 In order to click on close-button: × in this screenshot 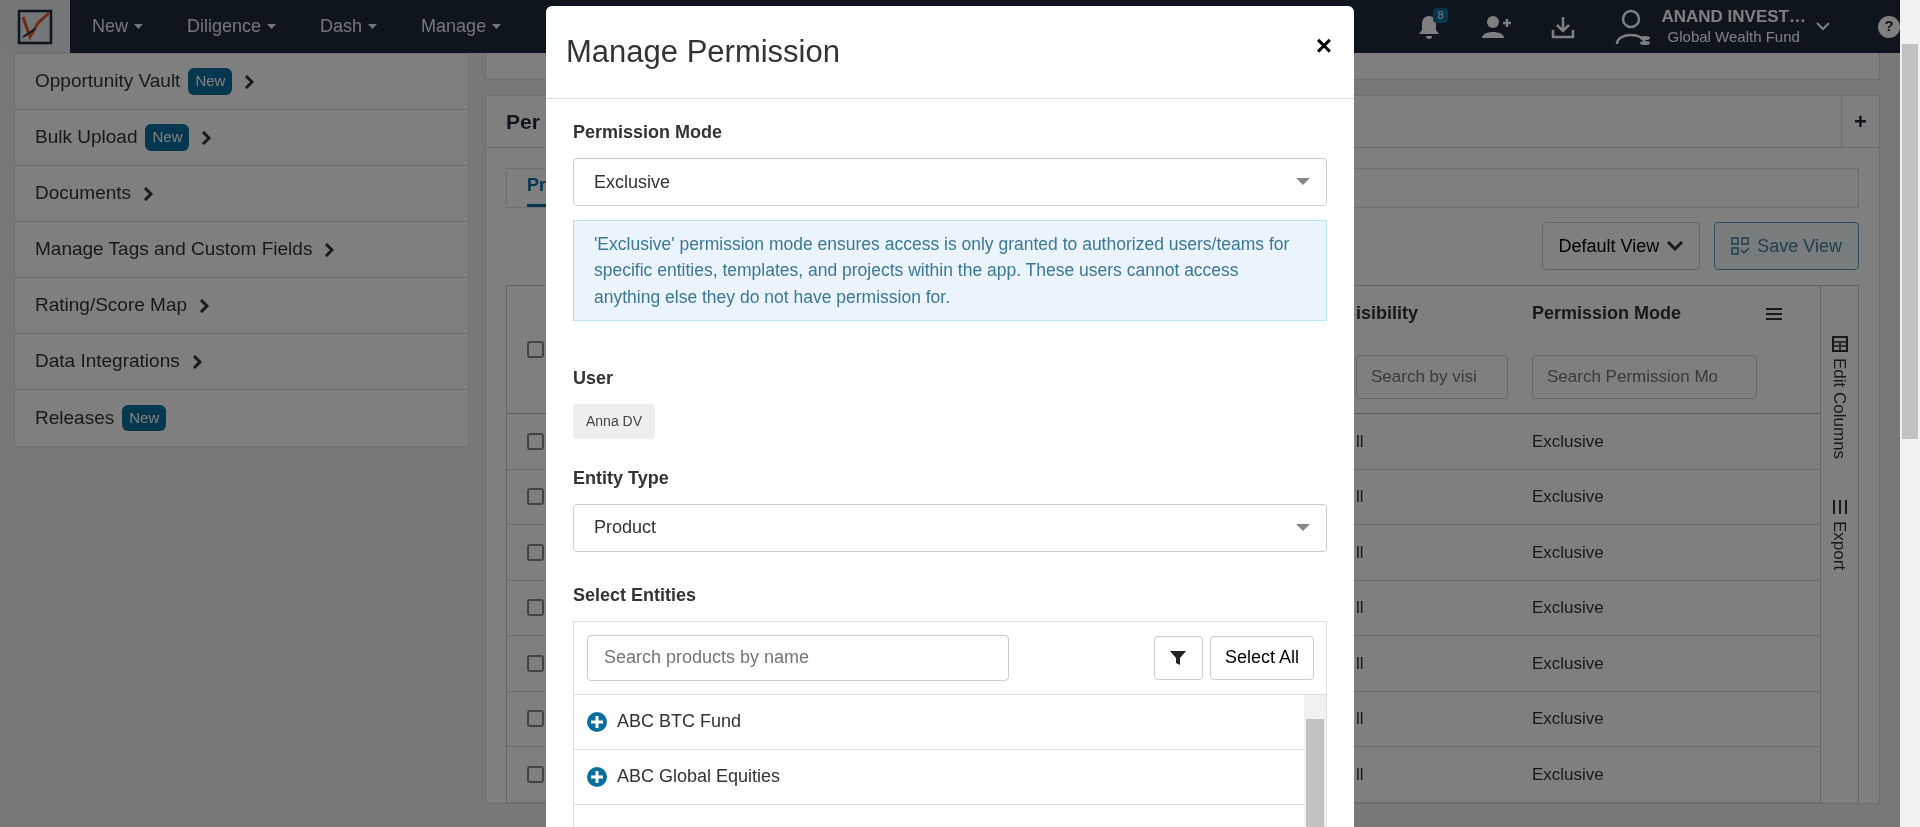, I will do `click(1323, 46)`.